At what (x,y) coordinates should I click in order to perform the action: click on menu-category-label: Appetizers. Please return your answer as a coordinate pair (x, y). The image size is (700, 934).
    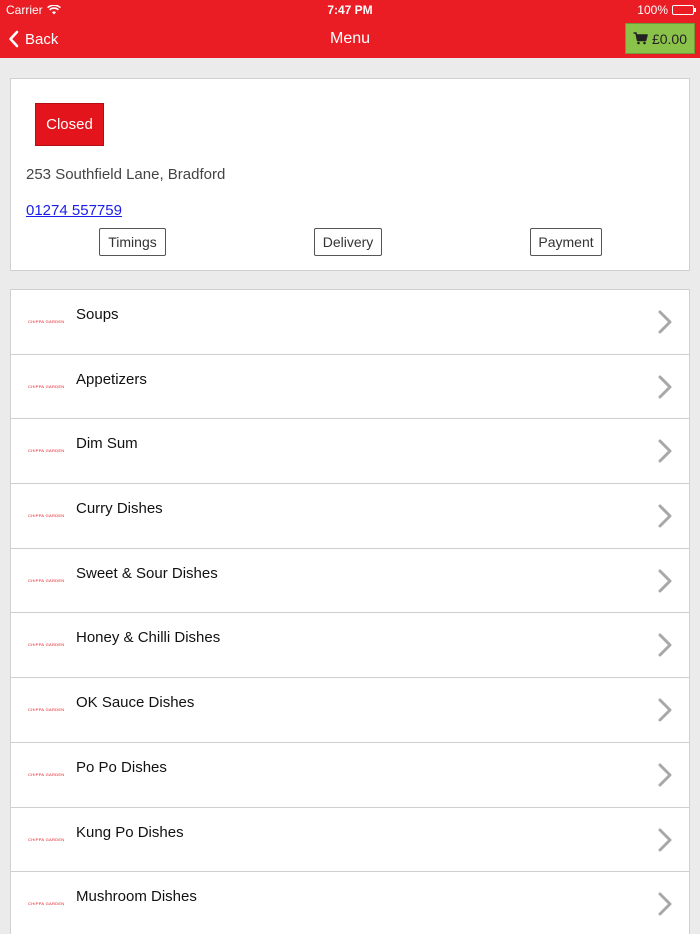
    Looking at the image, I should click on (111, 379).